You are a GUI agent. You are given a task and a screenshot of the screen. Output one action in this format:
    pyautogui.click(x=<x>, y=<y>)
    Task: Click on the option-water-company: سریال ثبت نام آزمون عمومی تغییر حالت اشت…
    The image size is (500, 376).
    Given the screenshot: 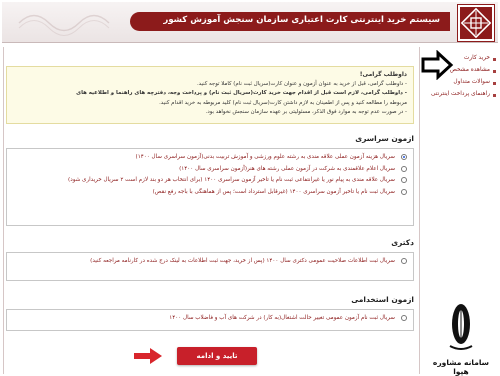 What is the action you would take?
    pyautogui.click(x=210, y=318)
    